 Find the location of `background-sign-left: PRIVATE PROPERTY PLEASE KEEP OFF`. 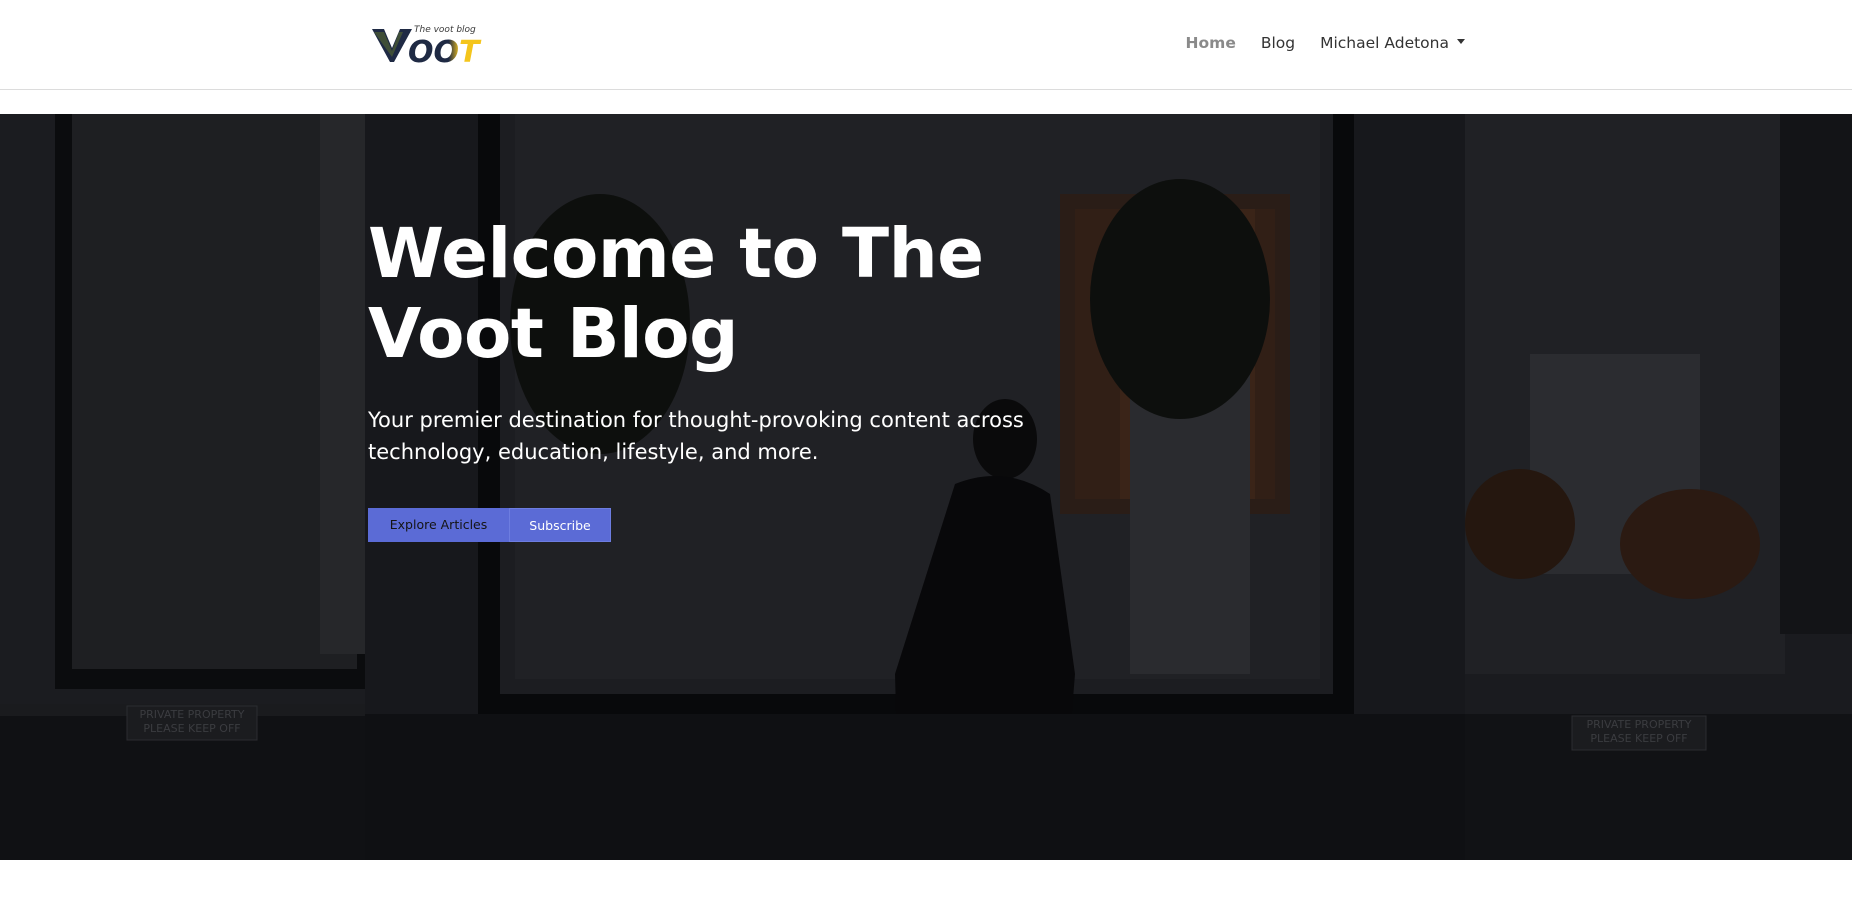

background-sign-left: PRIVATE PROPERTY PLEASE KEEP OFF is located at coordinates (192, 722).